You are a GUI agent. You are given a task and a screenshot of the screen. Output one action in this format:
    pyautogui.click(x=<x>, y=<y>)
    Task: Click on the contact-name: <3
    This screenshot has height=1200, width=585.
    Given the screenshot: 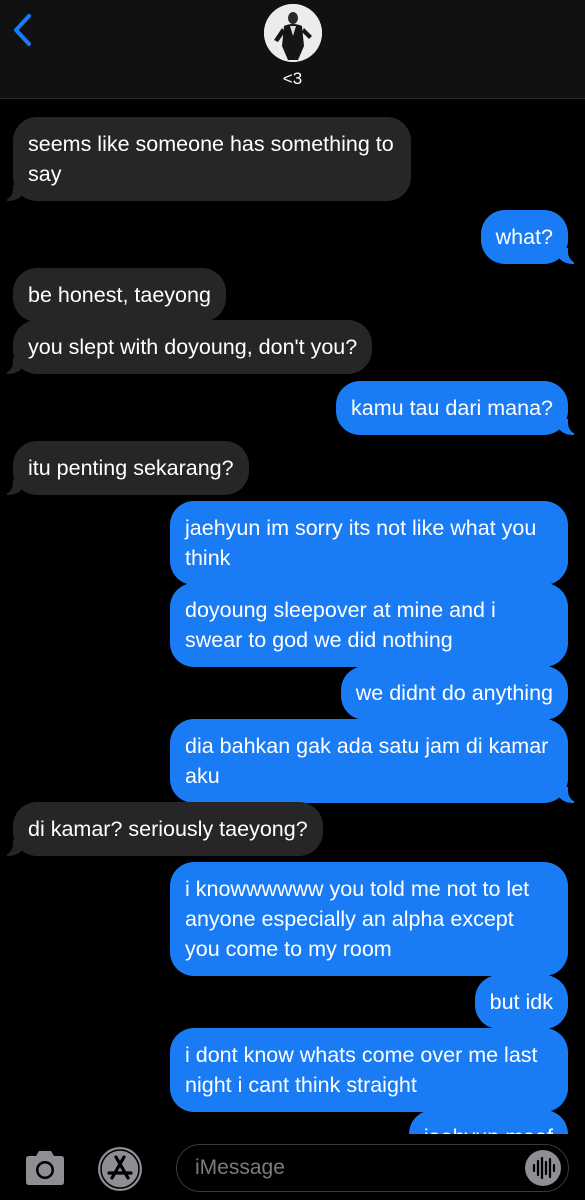 What is the action you would take?
    pyautogui.click(x=292, y=79)
    